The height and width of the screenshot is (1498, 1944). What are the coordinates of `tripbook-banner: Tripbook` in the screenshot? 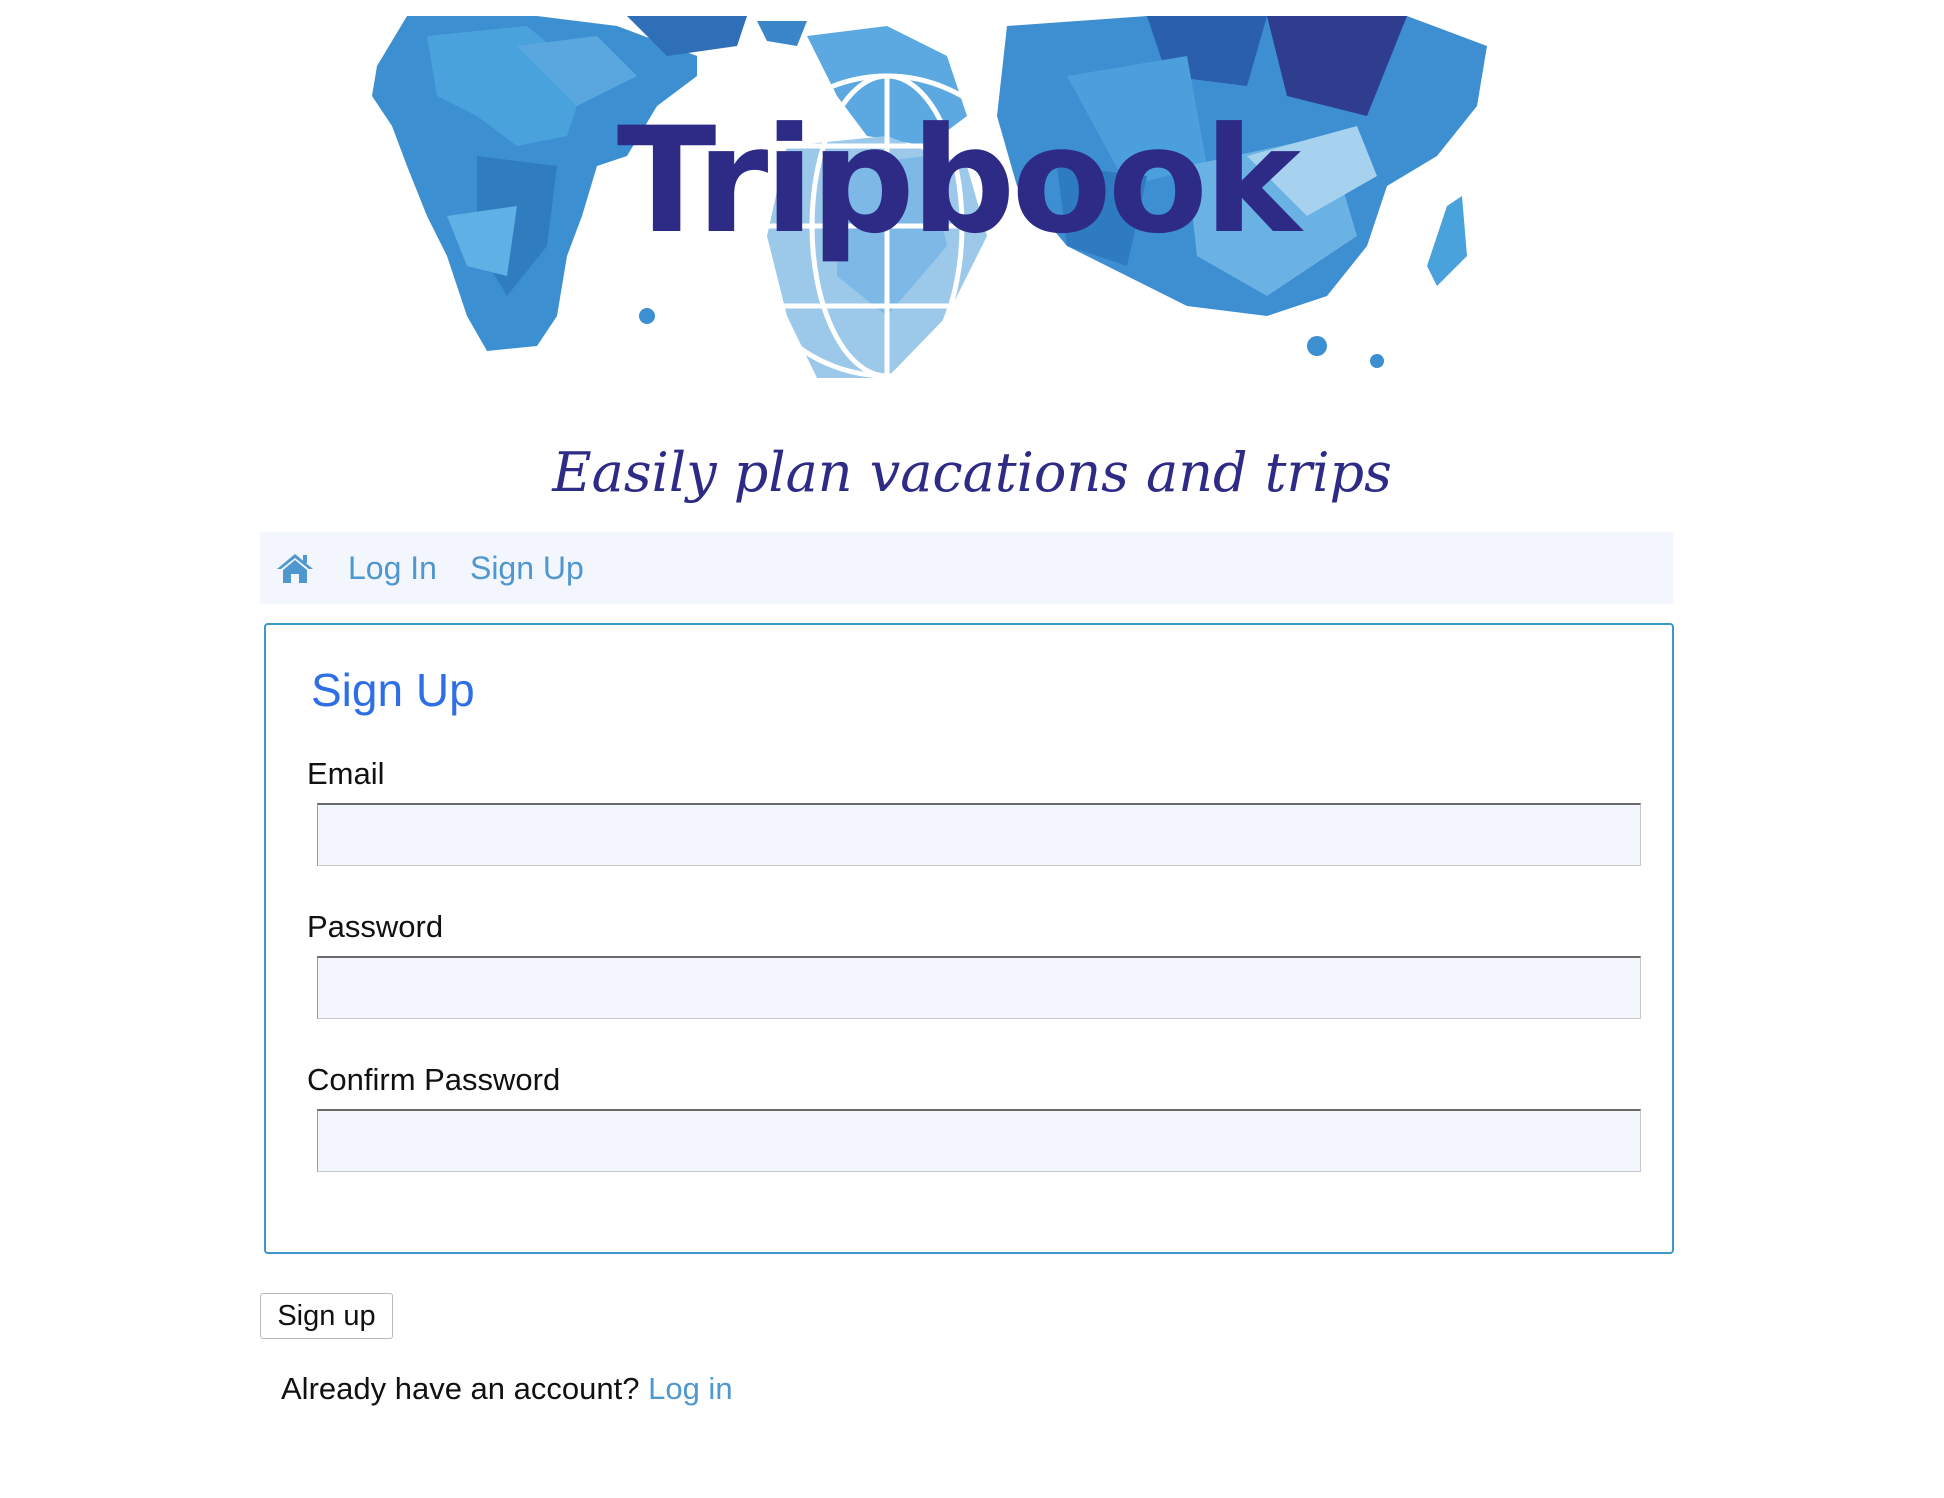 It's located at (957, 197).